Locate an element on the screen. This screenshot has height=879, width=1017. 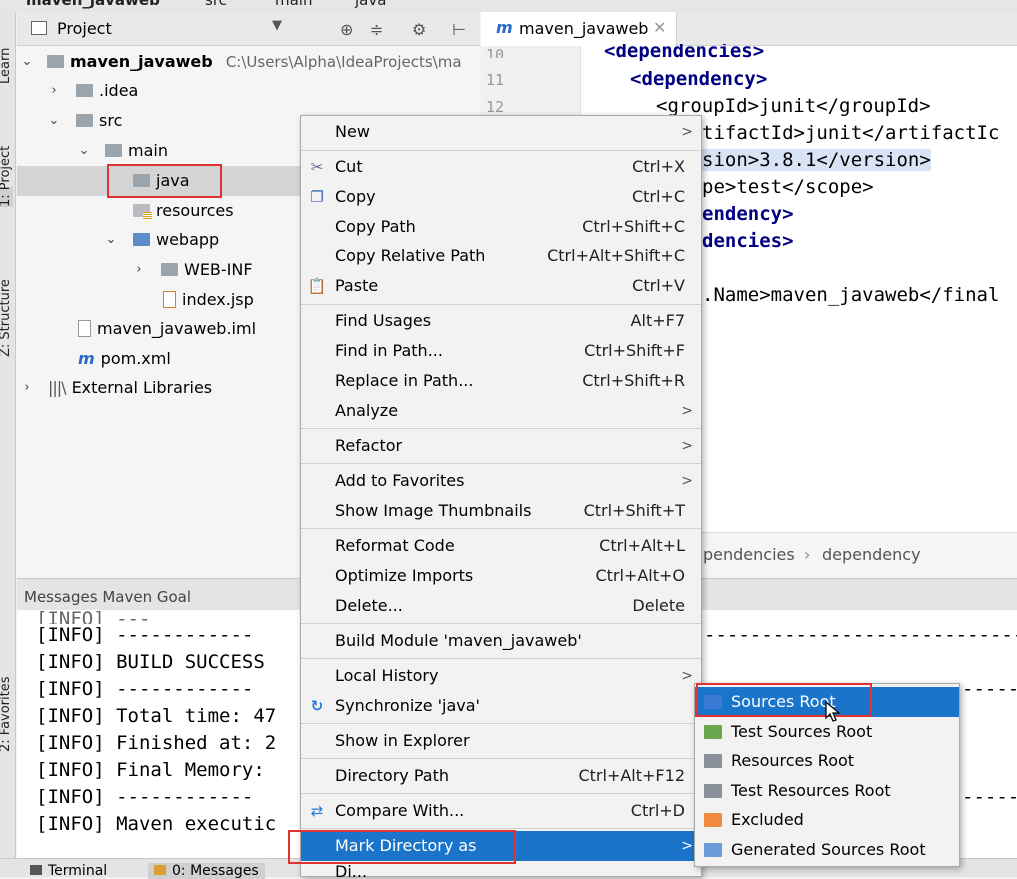
iml-file-icon is located at coordinates (84, 328).